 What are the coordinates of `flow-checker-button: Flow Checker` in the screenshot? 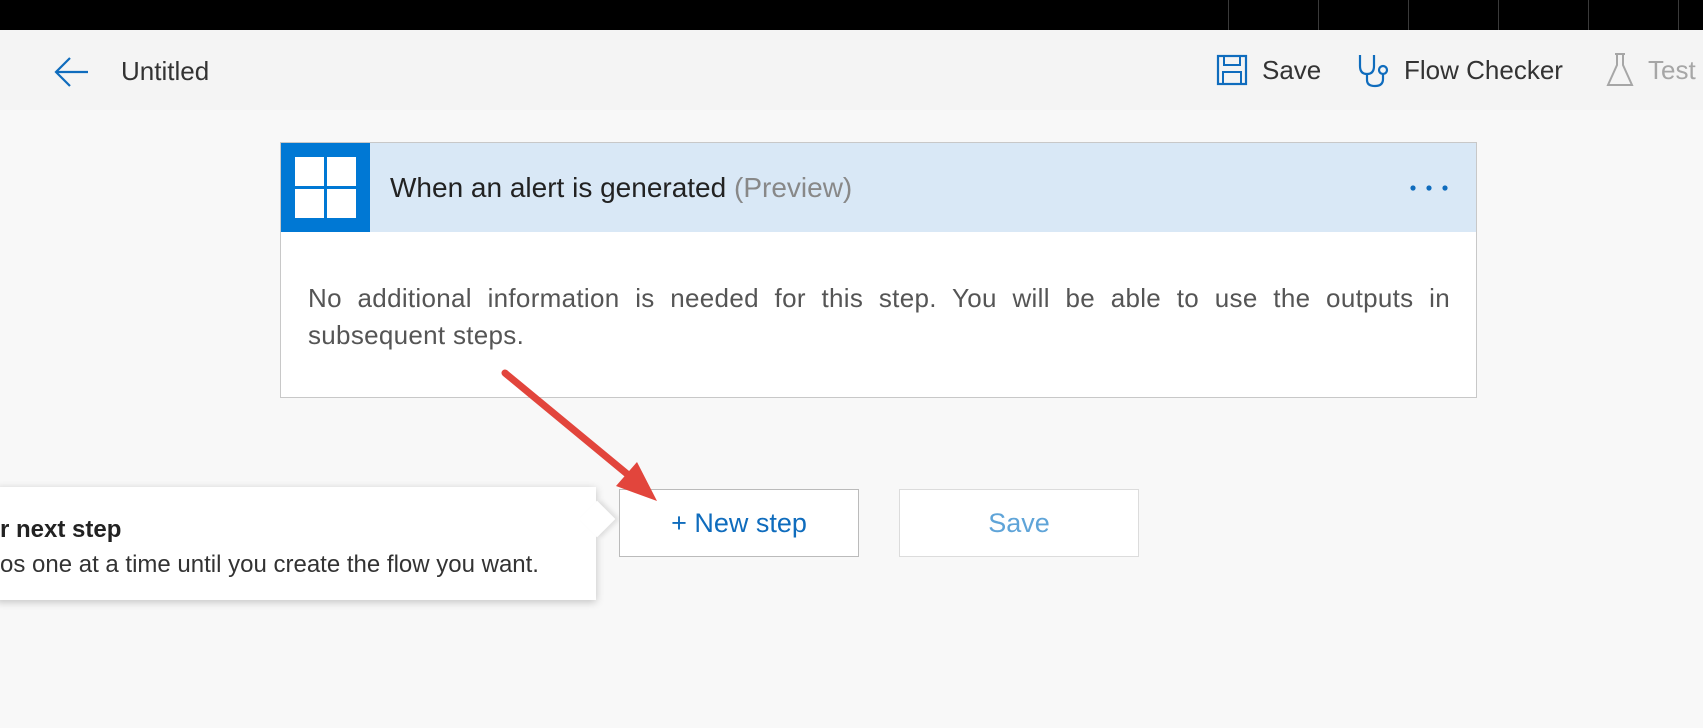 It's located at (1459, 70).